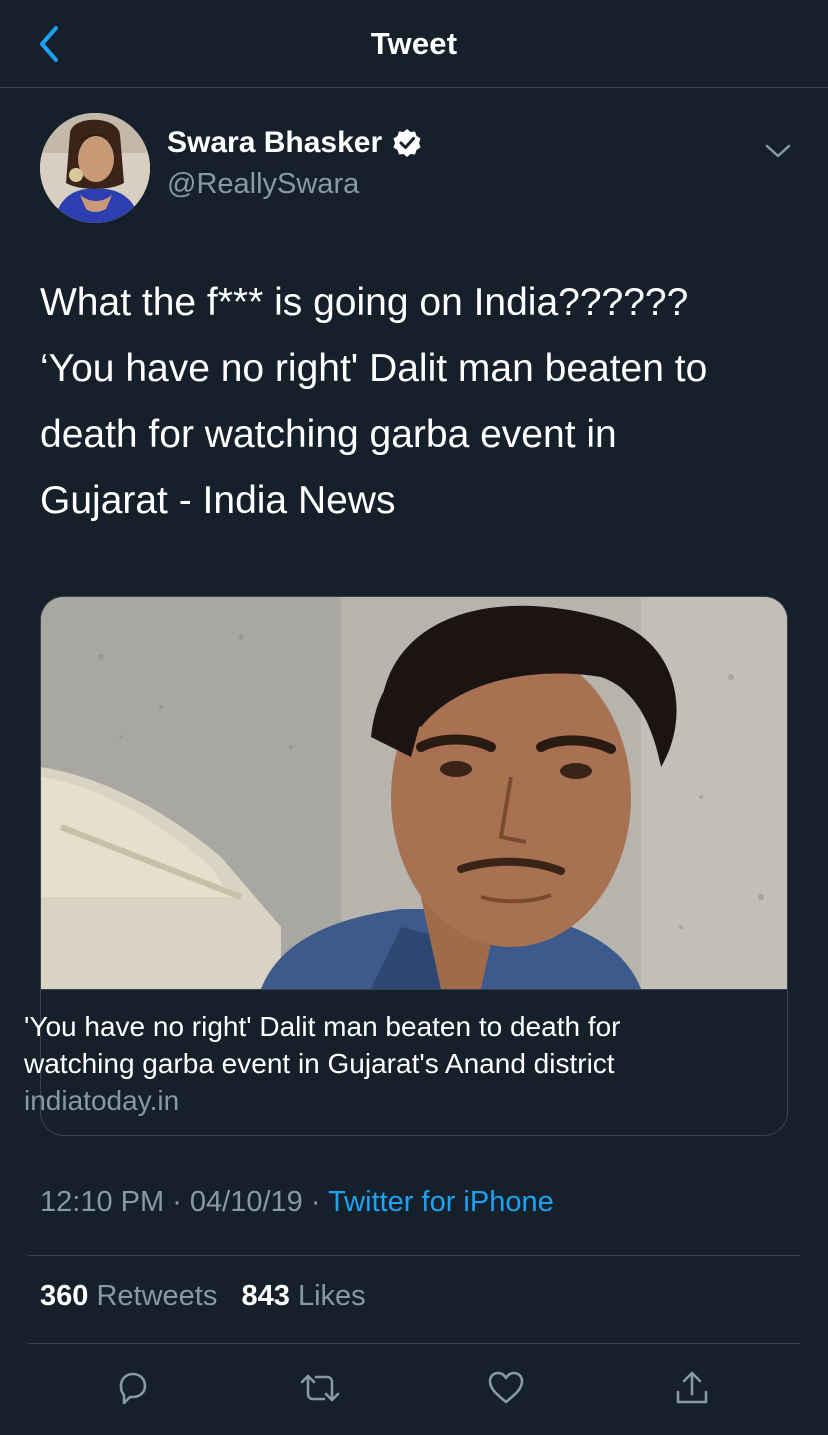  Describe the element at coordinates (157, 1296) in the screenshot. I see `retweets-label: Retweets` at that location.